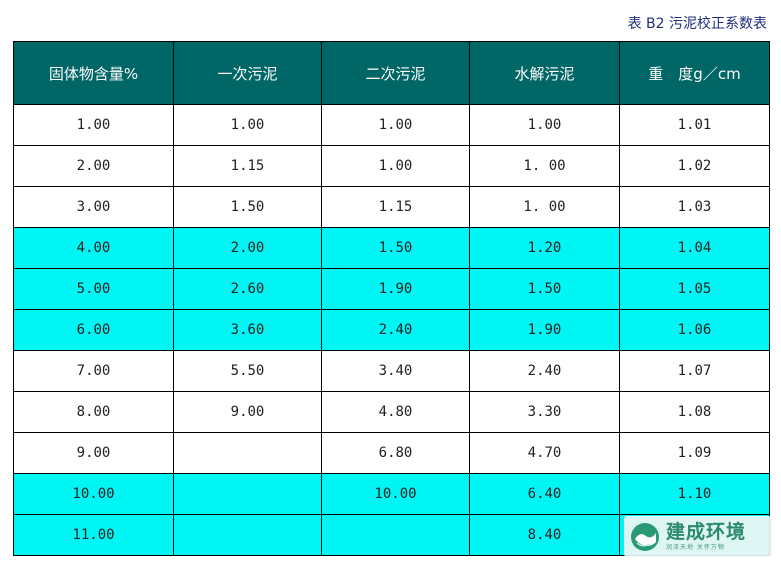  What do you see at coordinates (544, 494) in the screenshot?
I see `cell-hydrolysis-sludge: 6.40` at bounding box center [544, 494].